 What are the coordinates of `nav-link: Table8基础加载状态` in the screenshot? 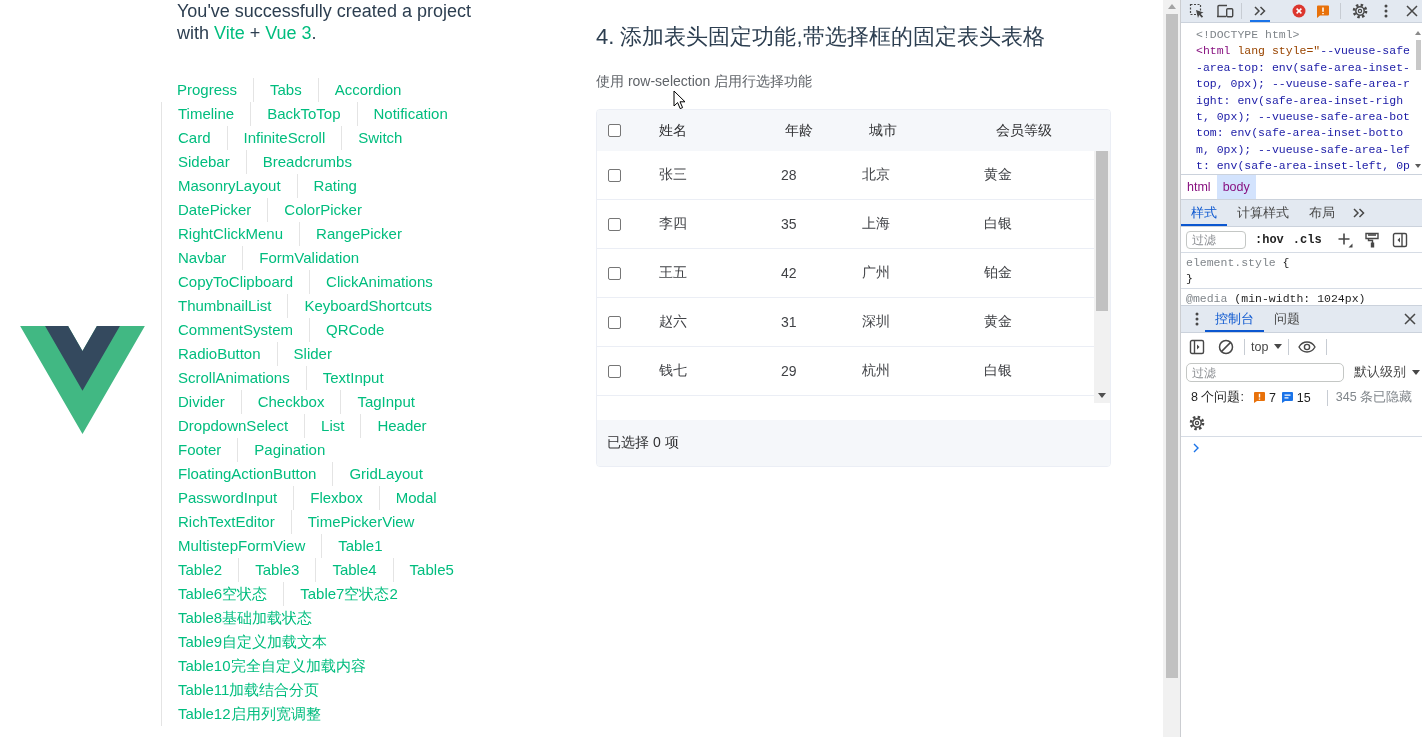 It's located at (245, 618).